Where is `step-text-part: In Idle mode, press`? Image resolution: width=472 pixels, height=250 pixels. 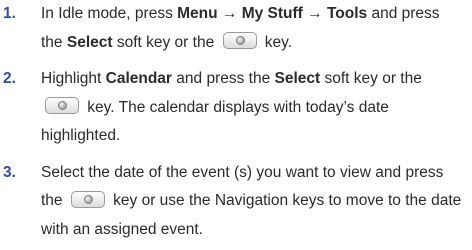
step-text-part: In Idle mode, press is located at coordinates (109, 13).